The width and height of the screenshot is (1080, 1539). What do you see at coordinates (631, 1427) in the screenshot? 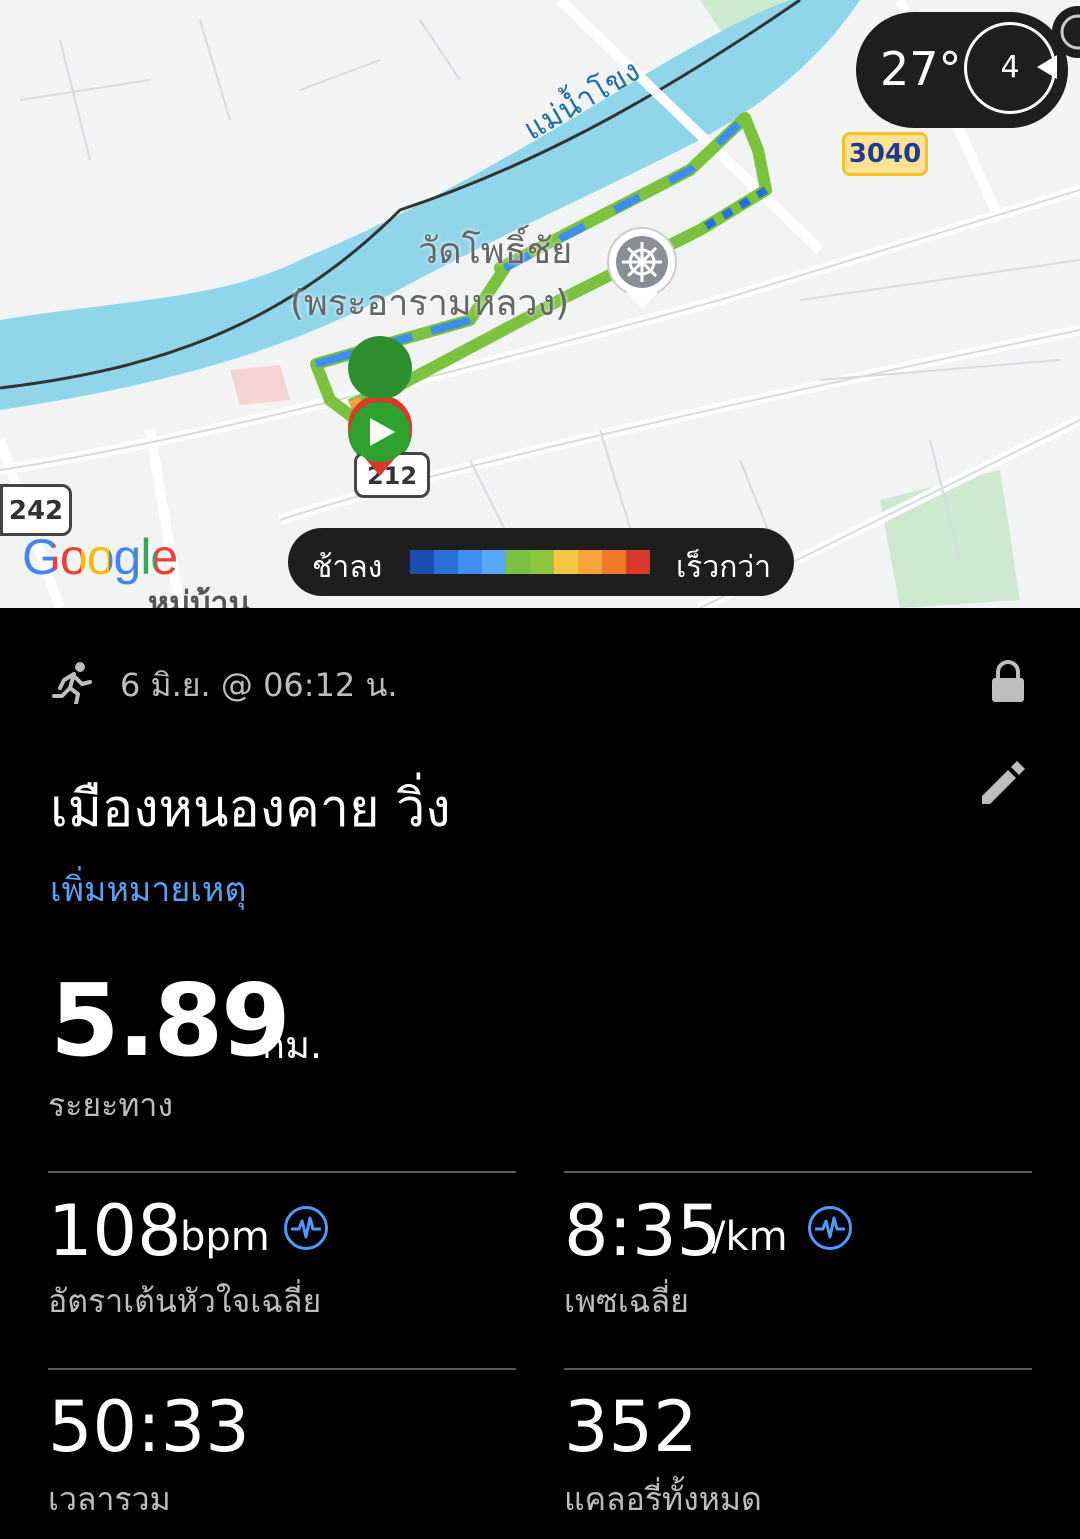
I see `calories-value: 352` at bounding box center [631, 1427].